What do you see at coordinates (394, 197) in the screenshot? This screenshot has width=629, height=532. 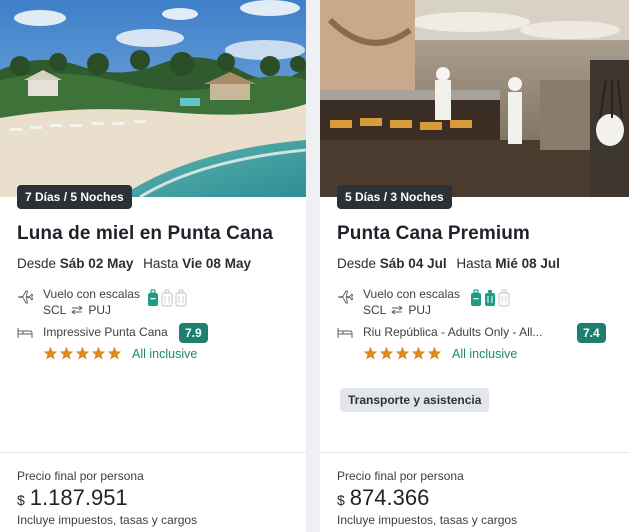 I see `duration-badge: 5 Días / 3 Noches` at bounding box center [394, 197].